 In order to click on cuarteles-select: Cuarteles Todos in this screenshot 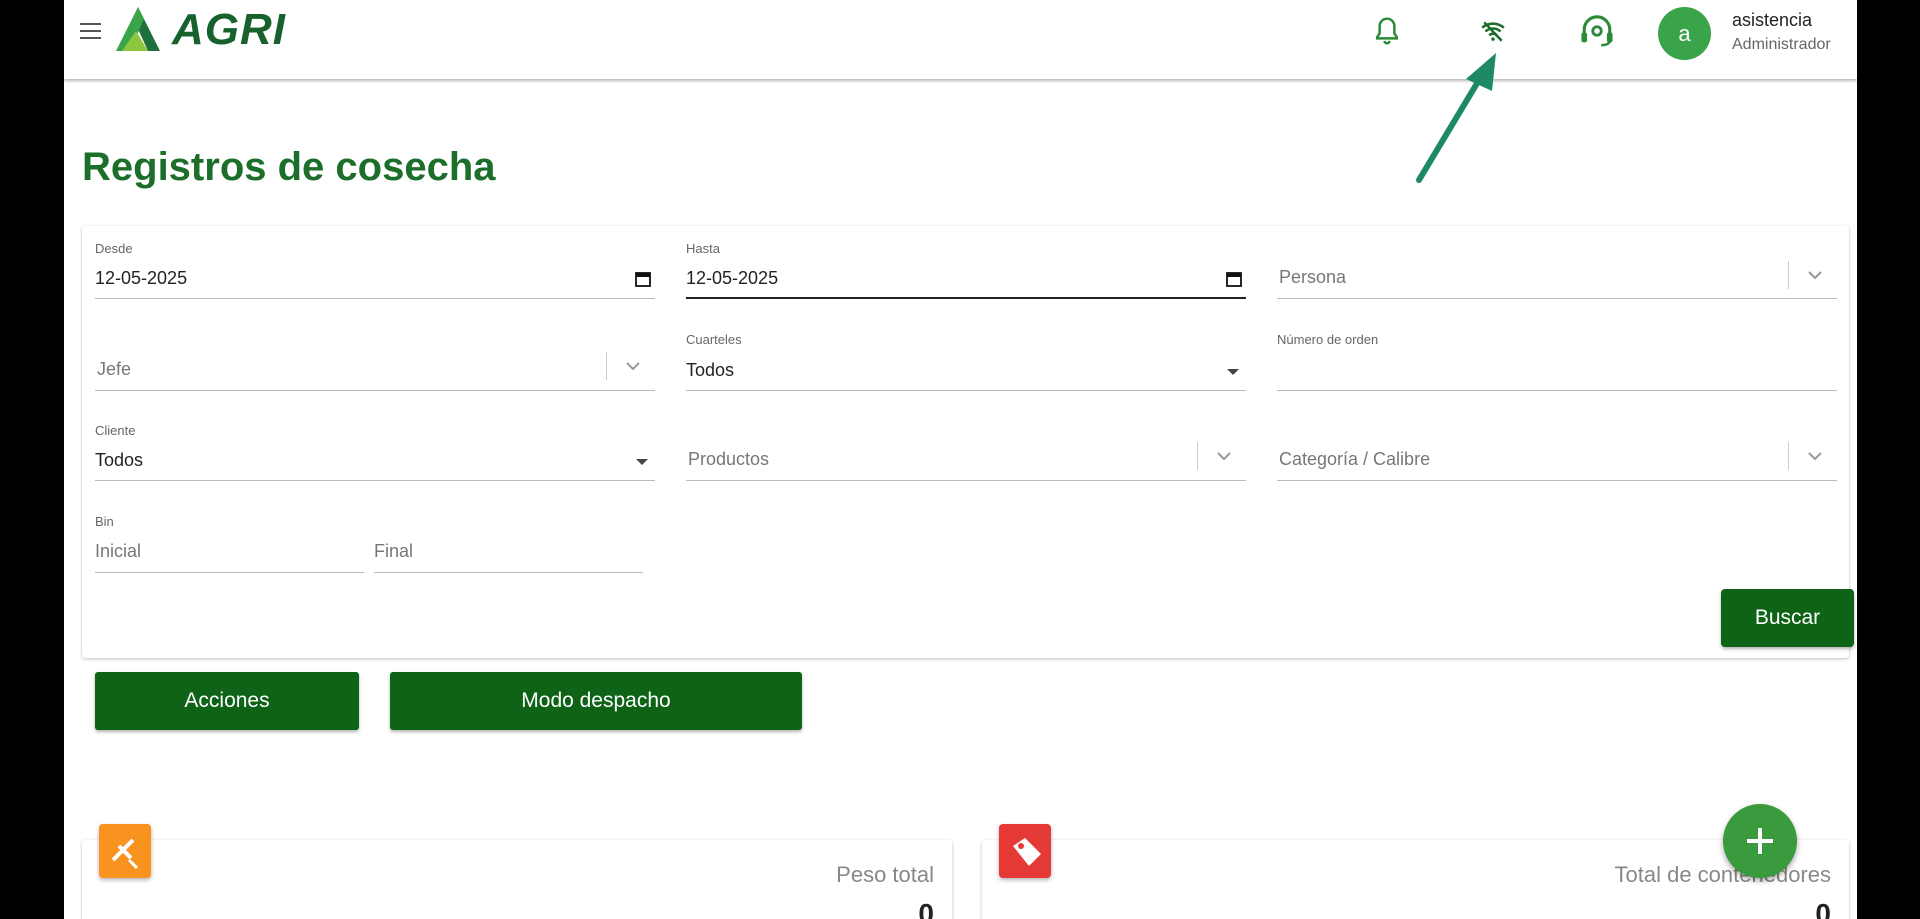, I will do `click(966, 362)`.